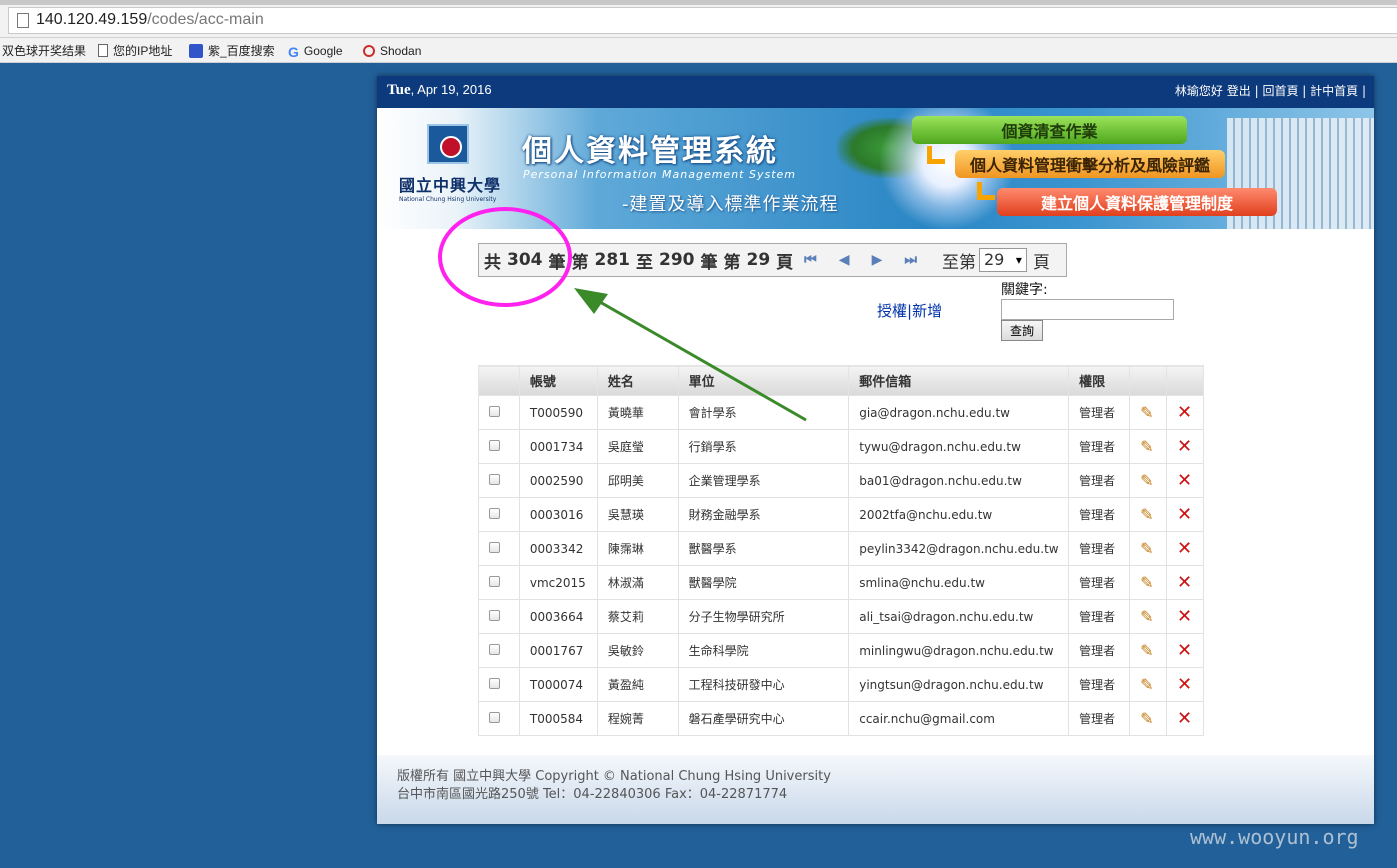  What do you see at coordinates (637, 616) in the screenshot?
I see `name-cell: 蔡艾莉` at bounding box center [637, 616].